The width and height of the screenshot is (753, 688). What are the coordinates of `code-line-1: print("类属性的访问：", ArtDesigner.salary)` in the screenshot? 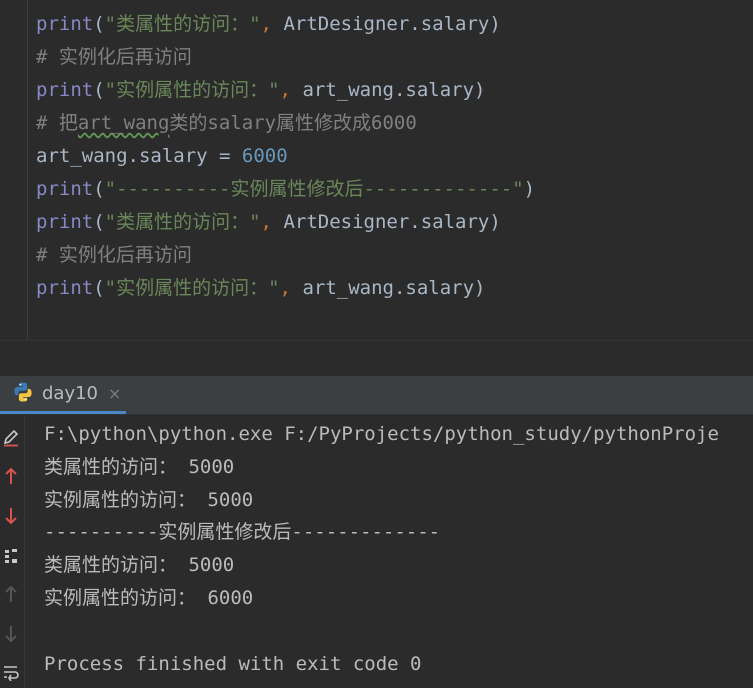 It's located at (268, 24).